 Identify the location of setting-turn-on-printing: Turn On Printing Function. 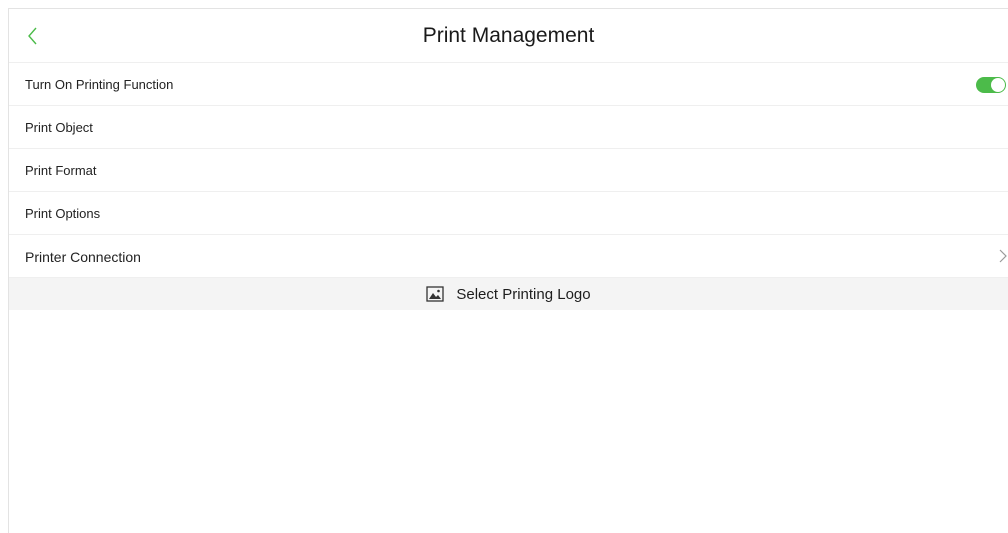
(508, 84).